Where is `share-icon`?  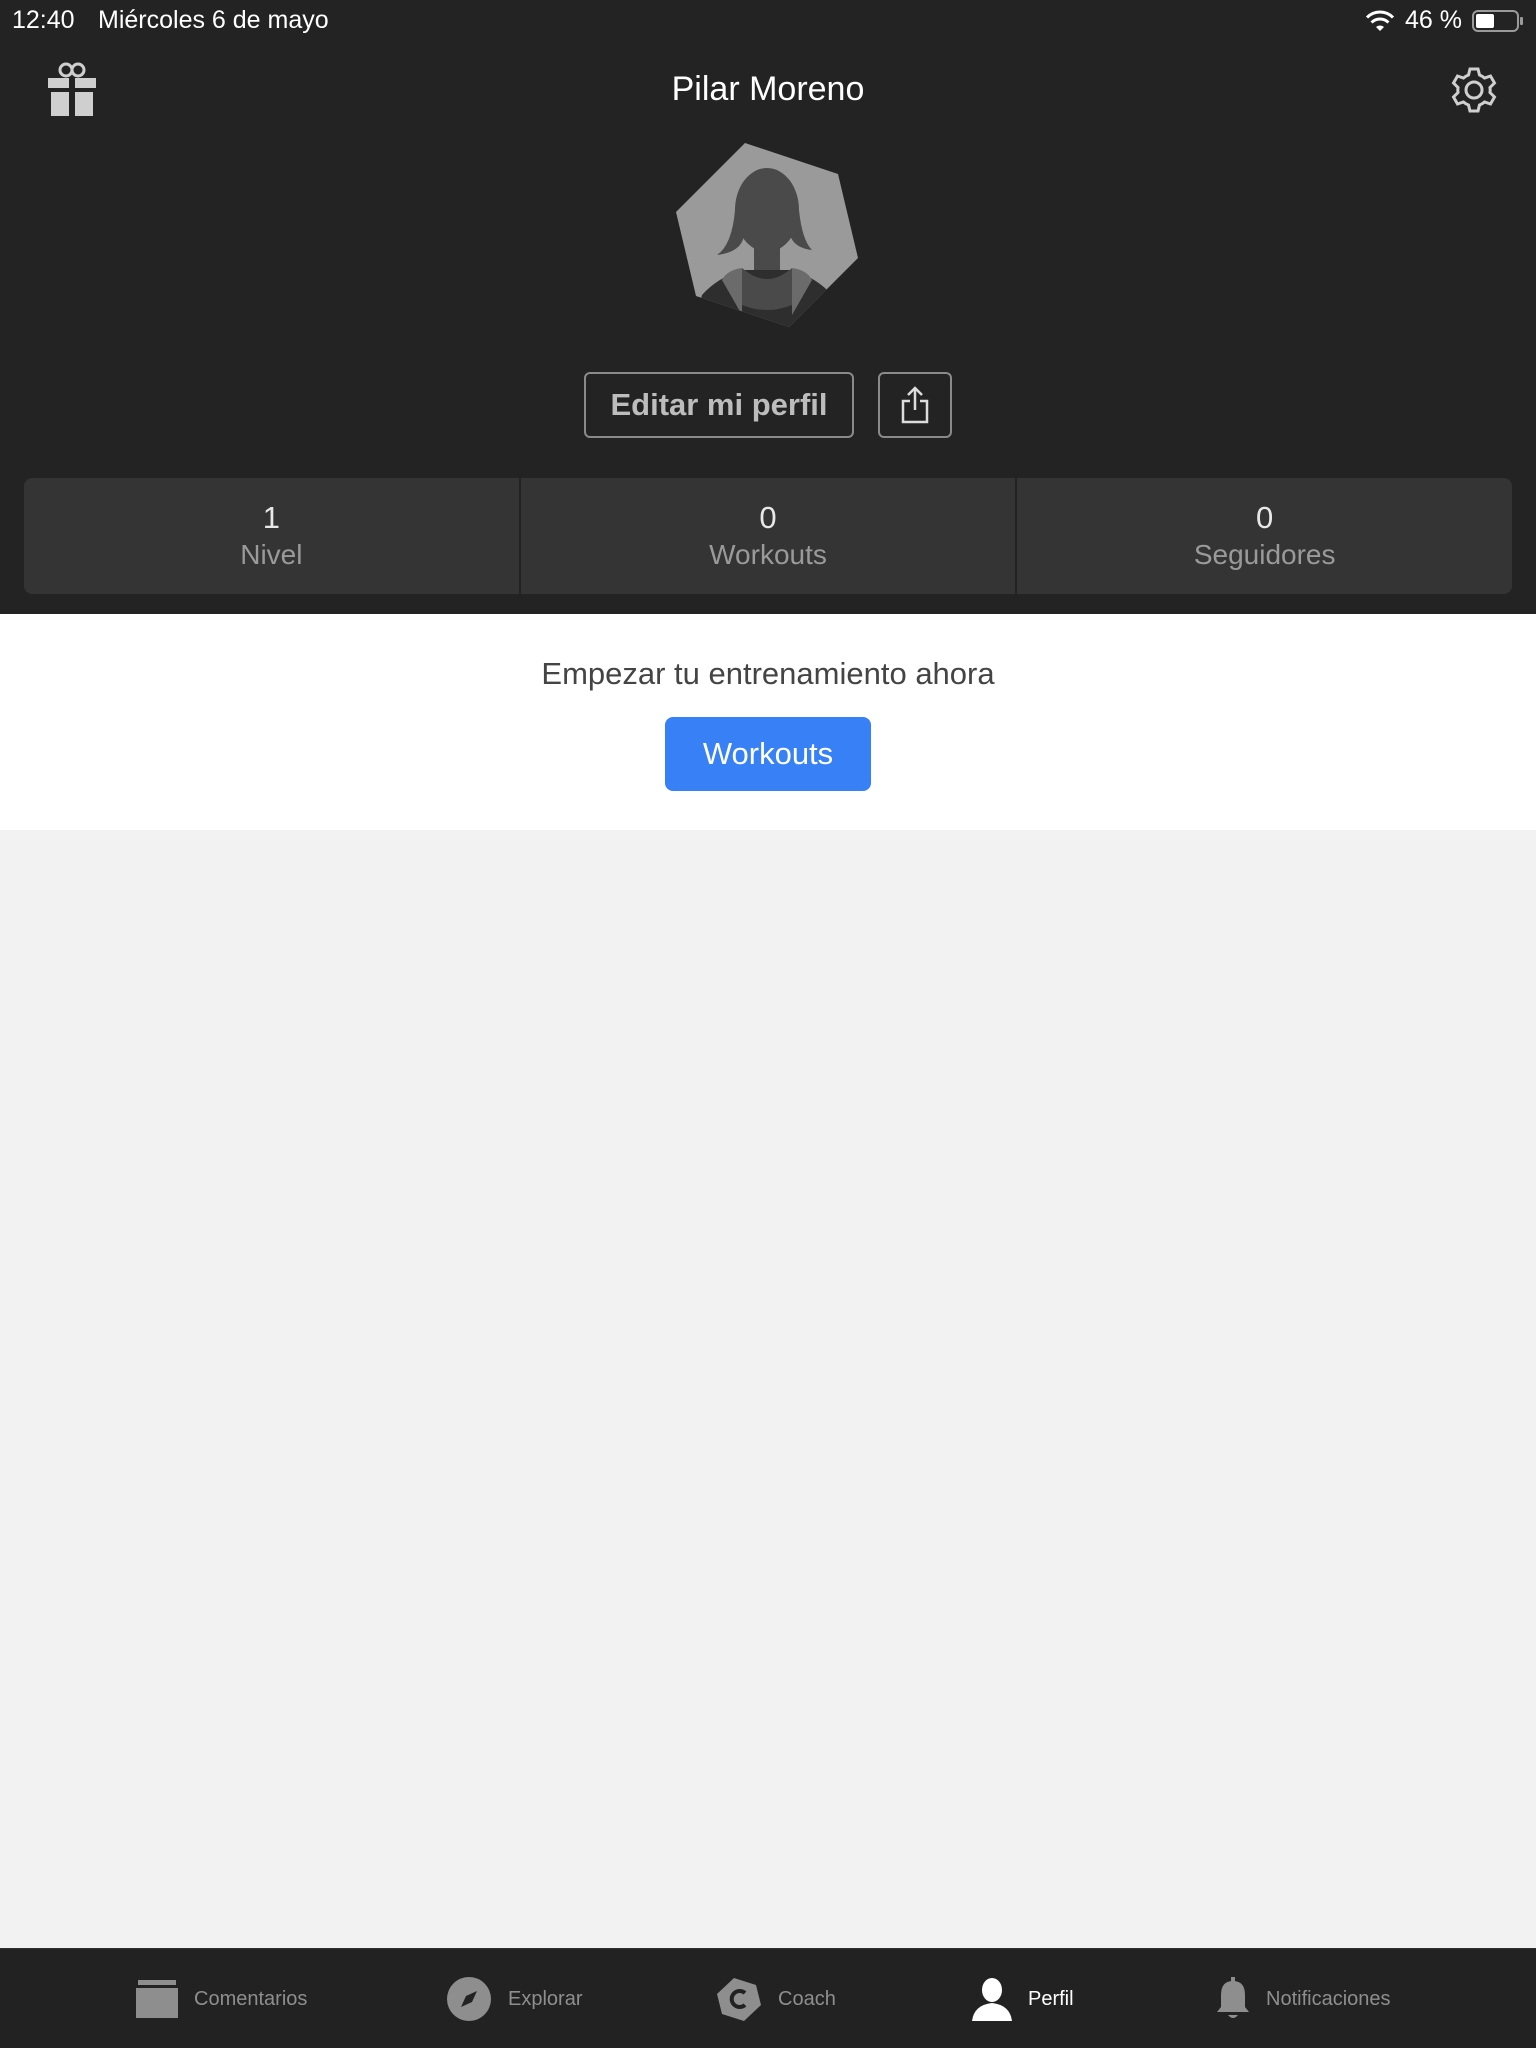
share-icon is located at coordinates (915, 405).